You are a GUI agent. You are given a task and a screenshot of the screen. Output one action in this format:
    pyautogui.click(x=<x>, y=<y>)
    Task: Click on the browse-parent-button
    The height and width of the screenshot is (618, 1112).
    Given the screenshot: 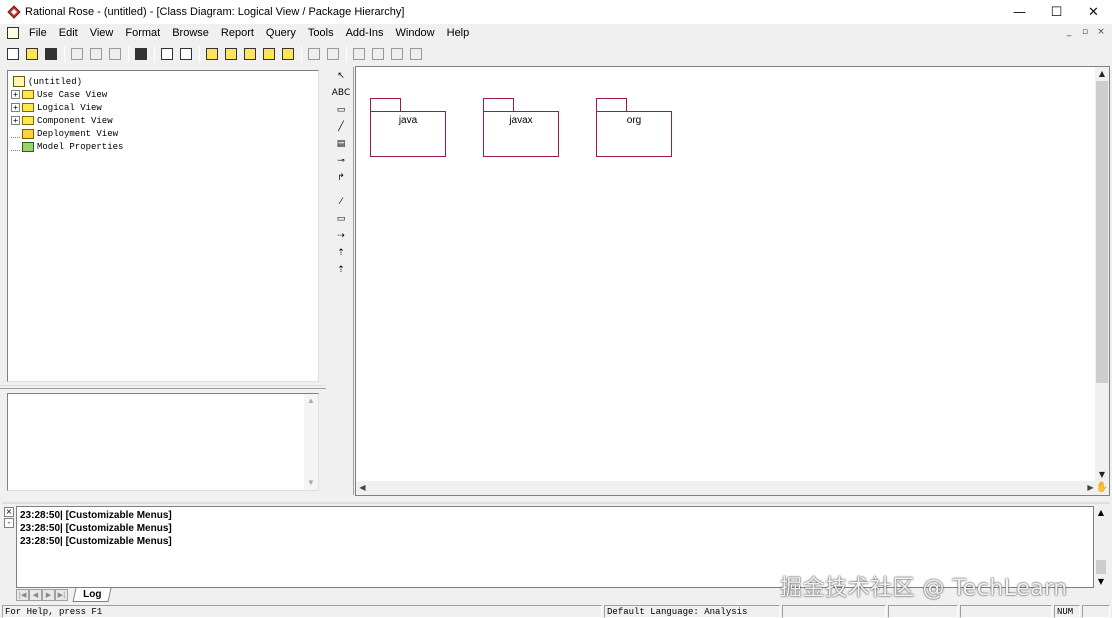 What is the action you would take?
    pyautogui.click(x=288, y=54)
    